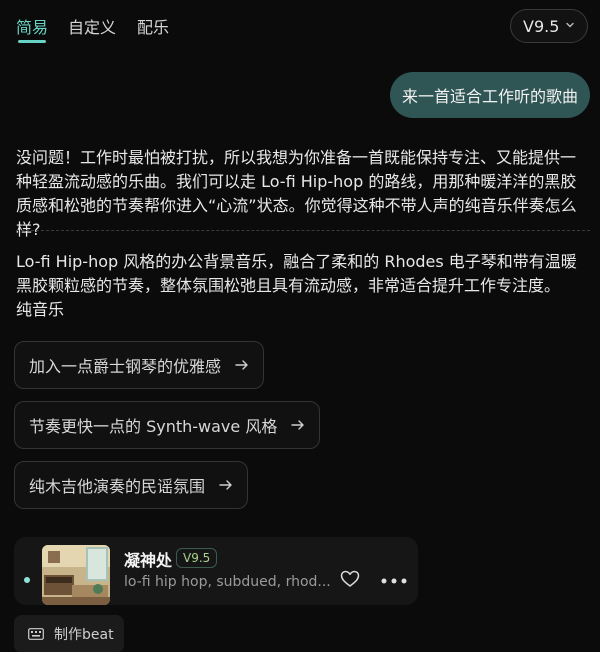 The width and height of the screenshot is (600, 652). Describe the element at coordinates (148, 560) in the screenshot. I see `song-title: 凝神处` at that location.